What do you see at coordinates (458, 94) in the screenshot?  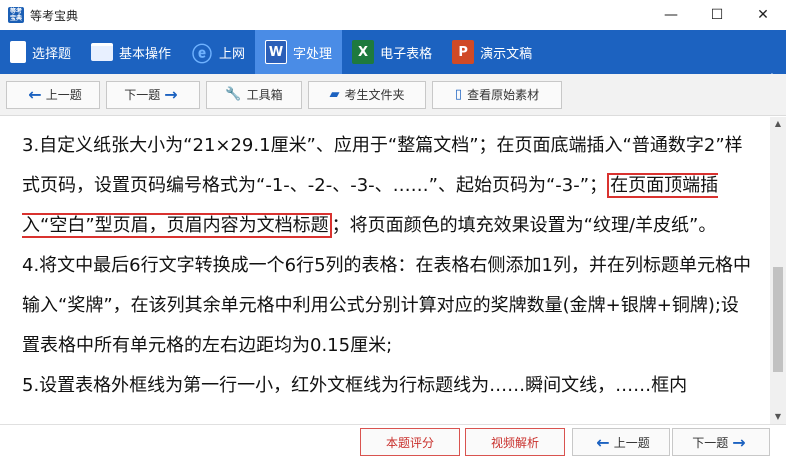 I see `file-icon: ▯` at bounding box center [458, 94].